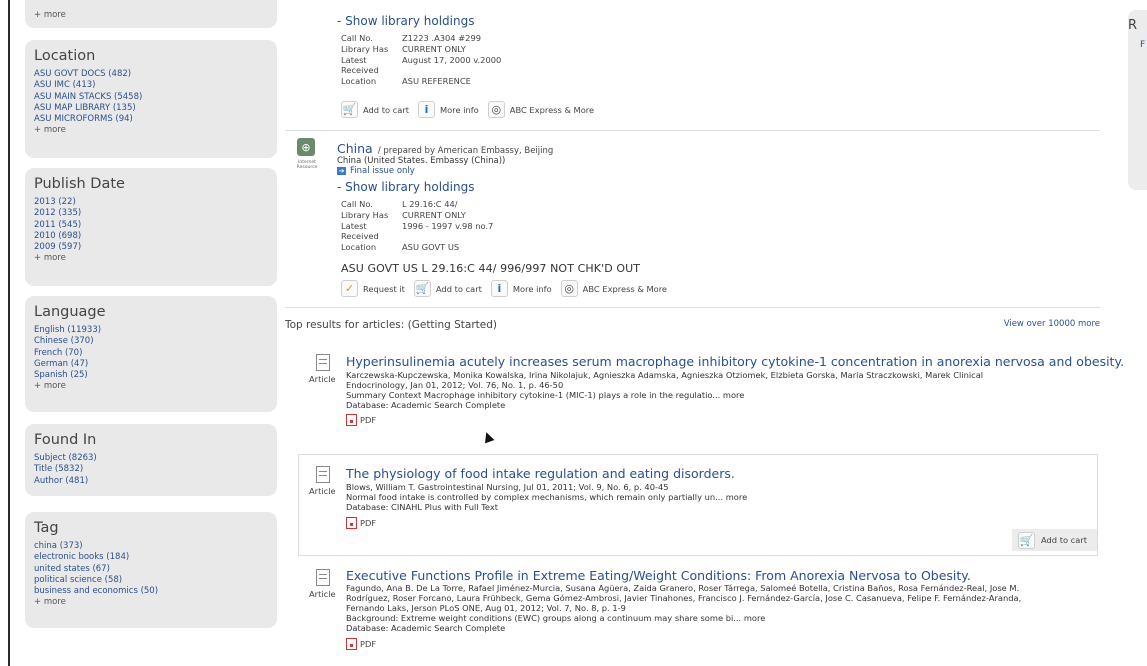  I want to click on facet-item: English (11933), so click(151, 330).